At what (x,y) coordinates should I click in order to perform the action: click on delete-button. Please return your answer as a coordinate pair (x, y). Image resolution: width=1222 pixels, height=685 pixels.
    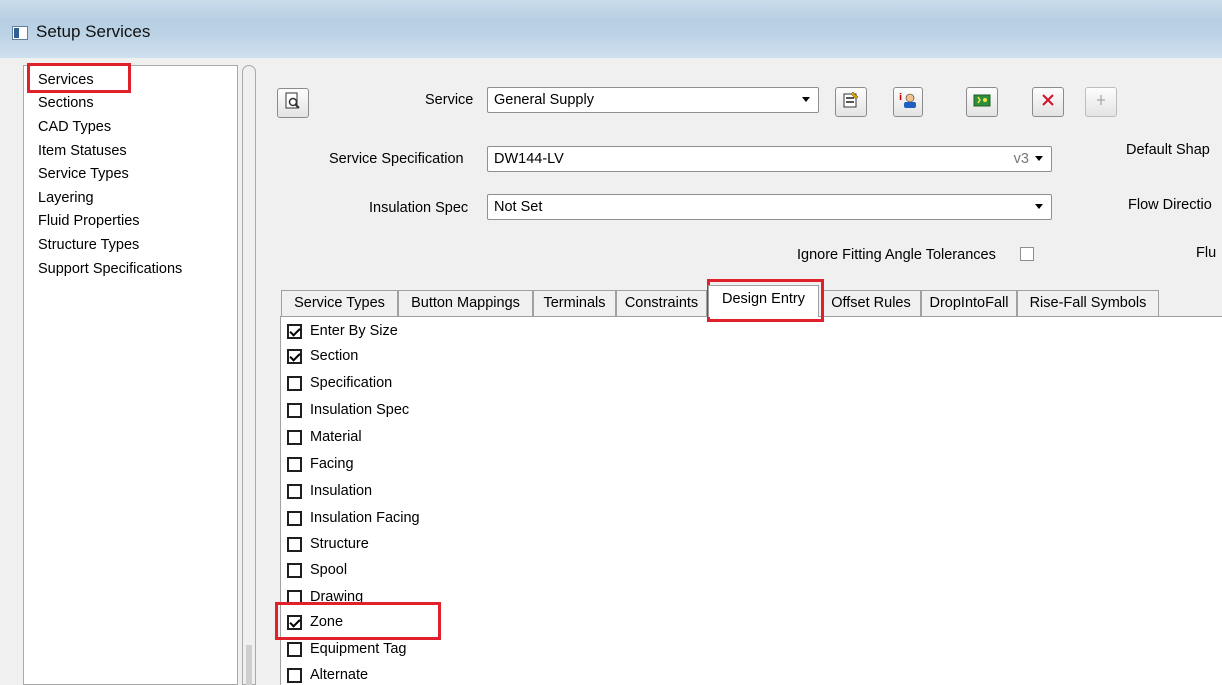
    Looking at the image, I should click on (1048, 102).